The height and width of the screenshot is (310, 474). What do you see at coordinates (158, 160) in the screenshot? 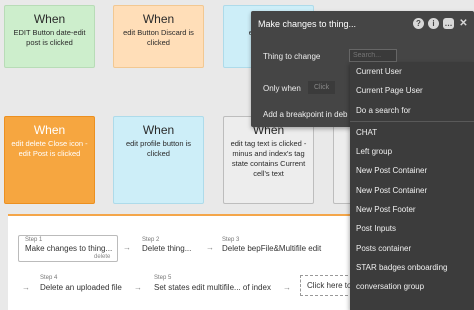
I see `event-card-edit-profile: When edit profile button is clicked` at bounding box center [158, 160].